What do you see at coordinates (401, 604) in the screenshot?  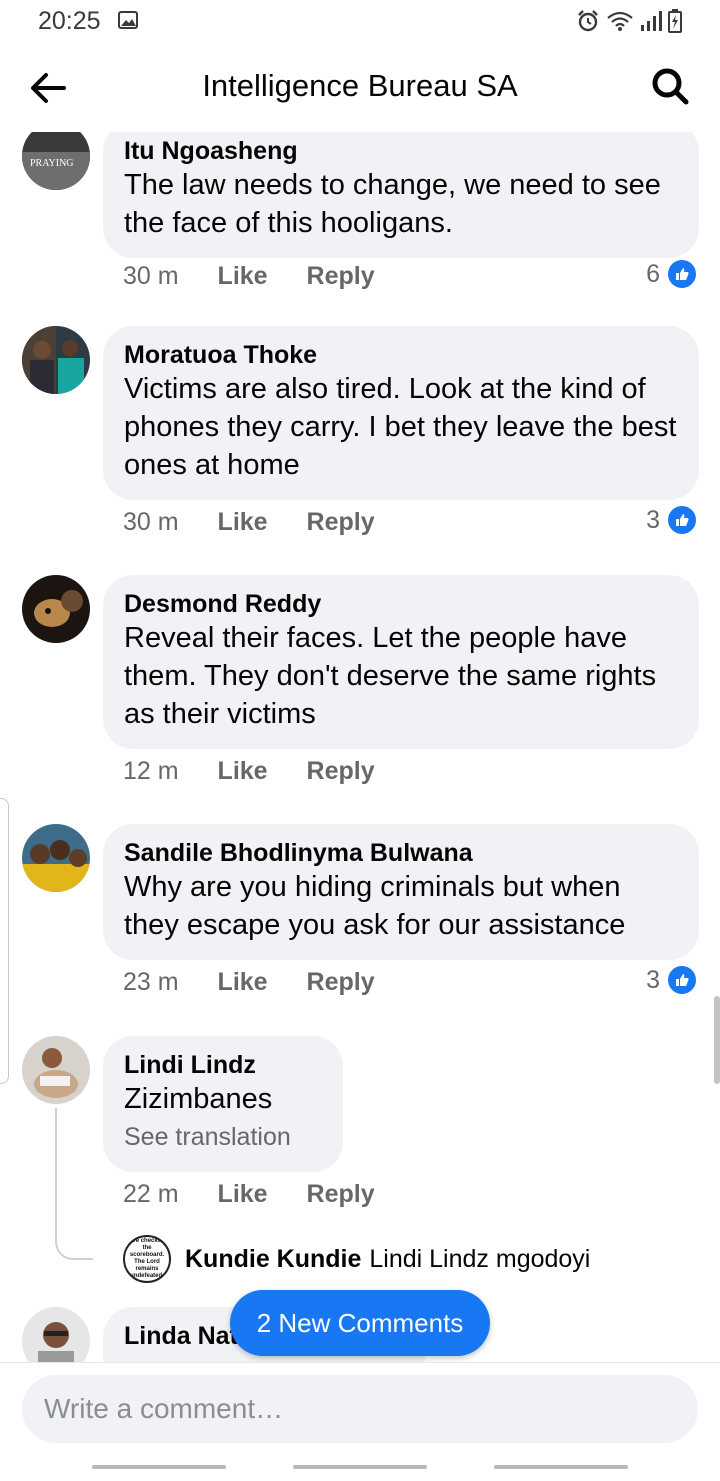 I see `comment-author: Desmond Reddy` at bounding box center [401, 604].